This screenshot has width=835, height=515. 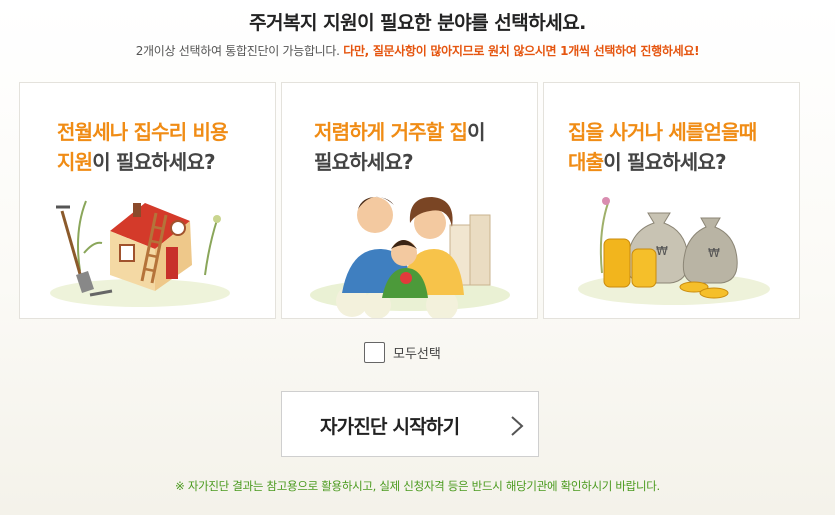 What do you see at coordinates (364, 162) in the screenshot?
I see `card-title-text: 필요하세요?` at bounding box center [364, 162].